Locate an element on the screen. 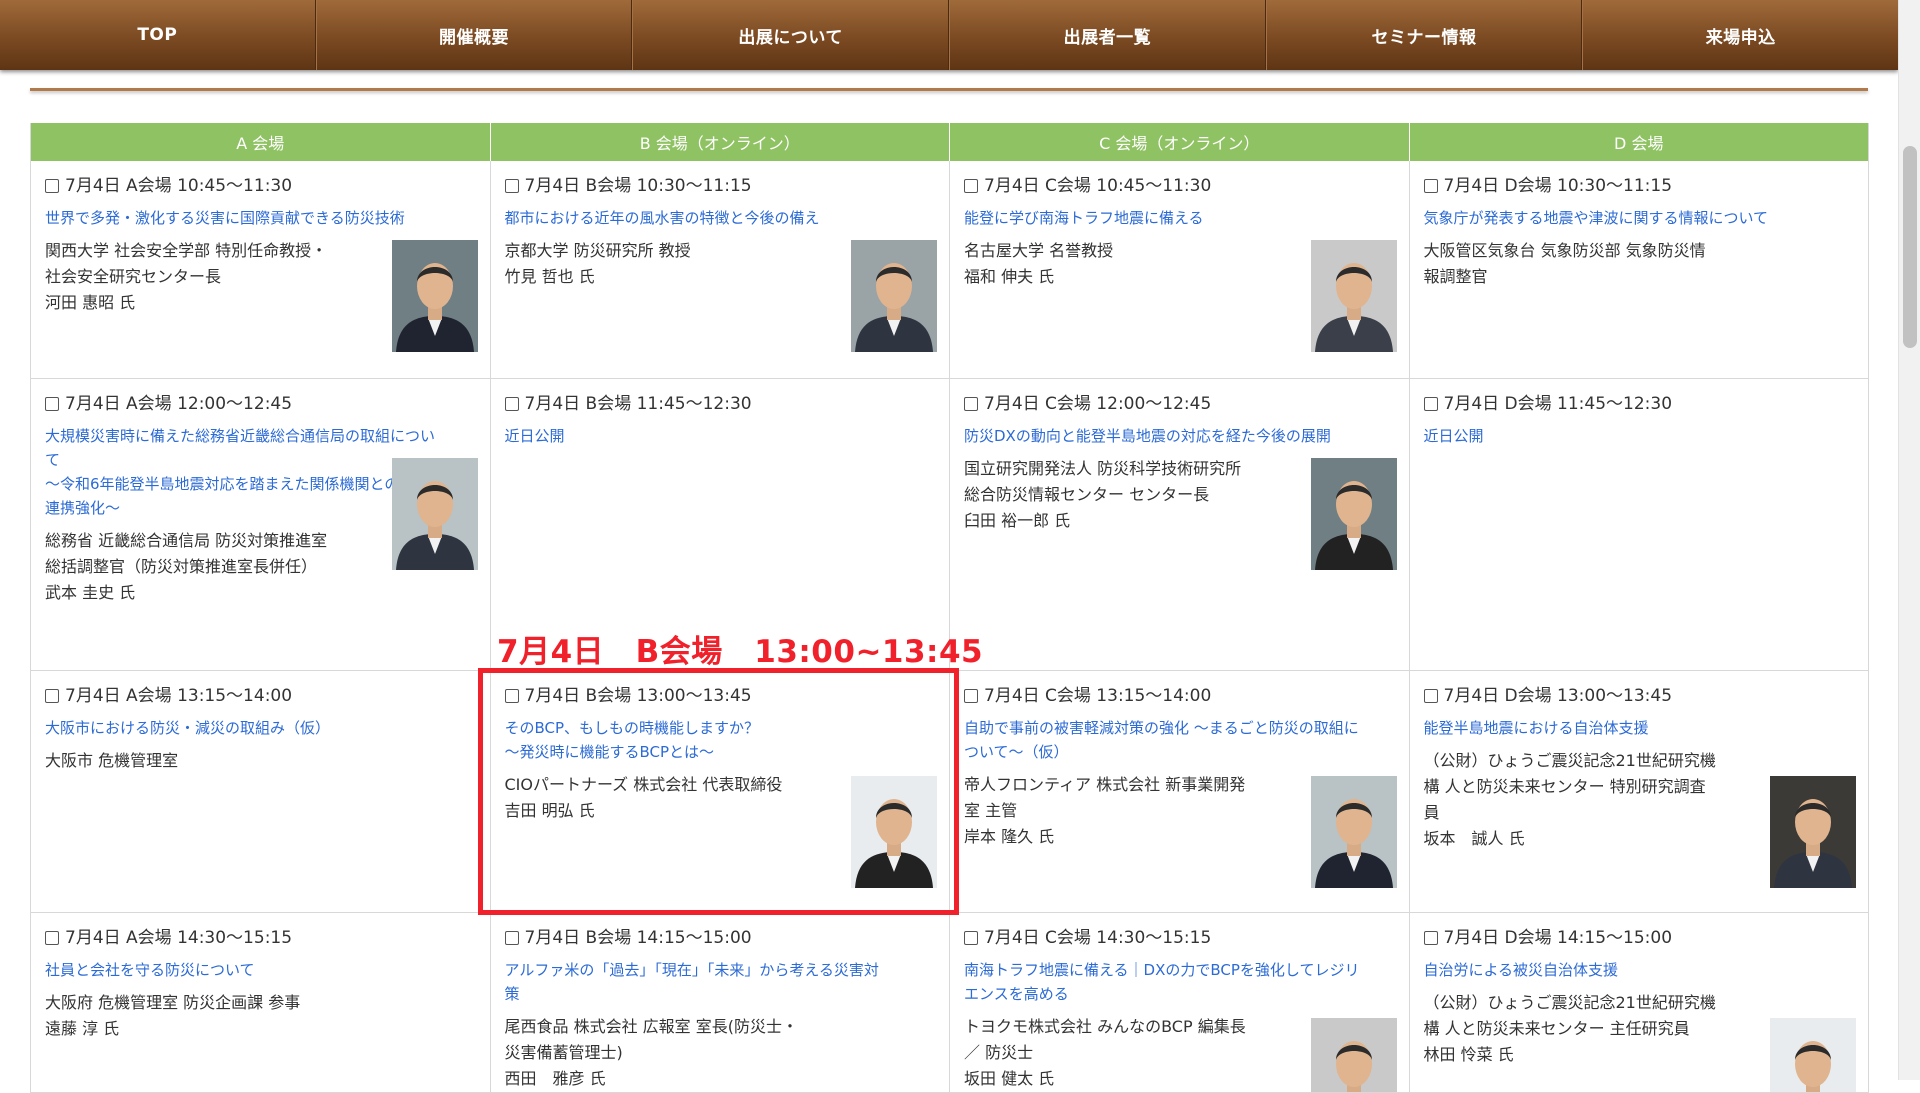 The width and height of the screenshot is (1920, 1093). session-title-link: 気象庁が発表する地震や津波に関する情報について is located at coordinates (1639, 218).